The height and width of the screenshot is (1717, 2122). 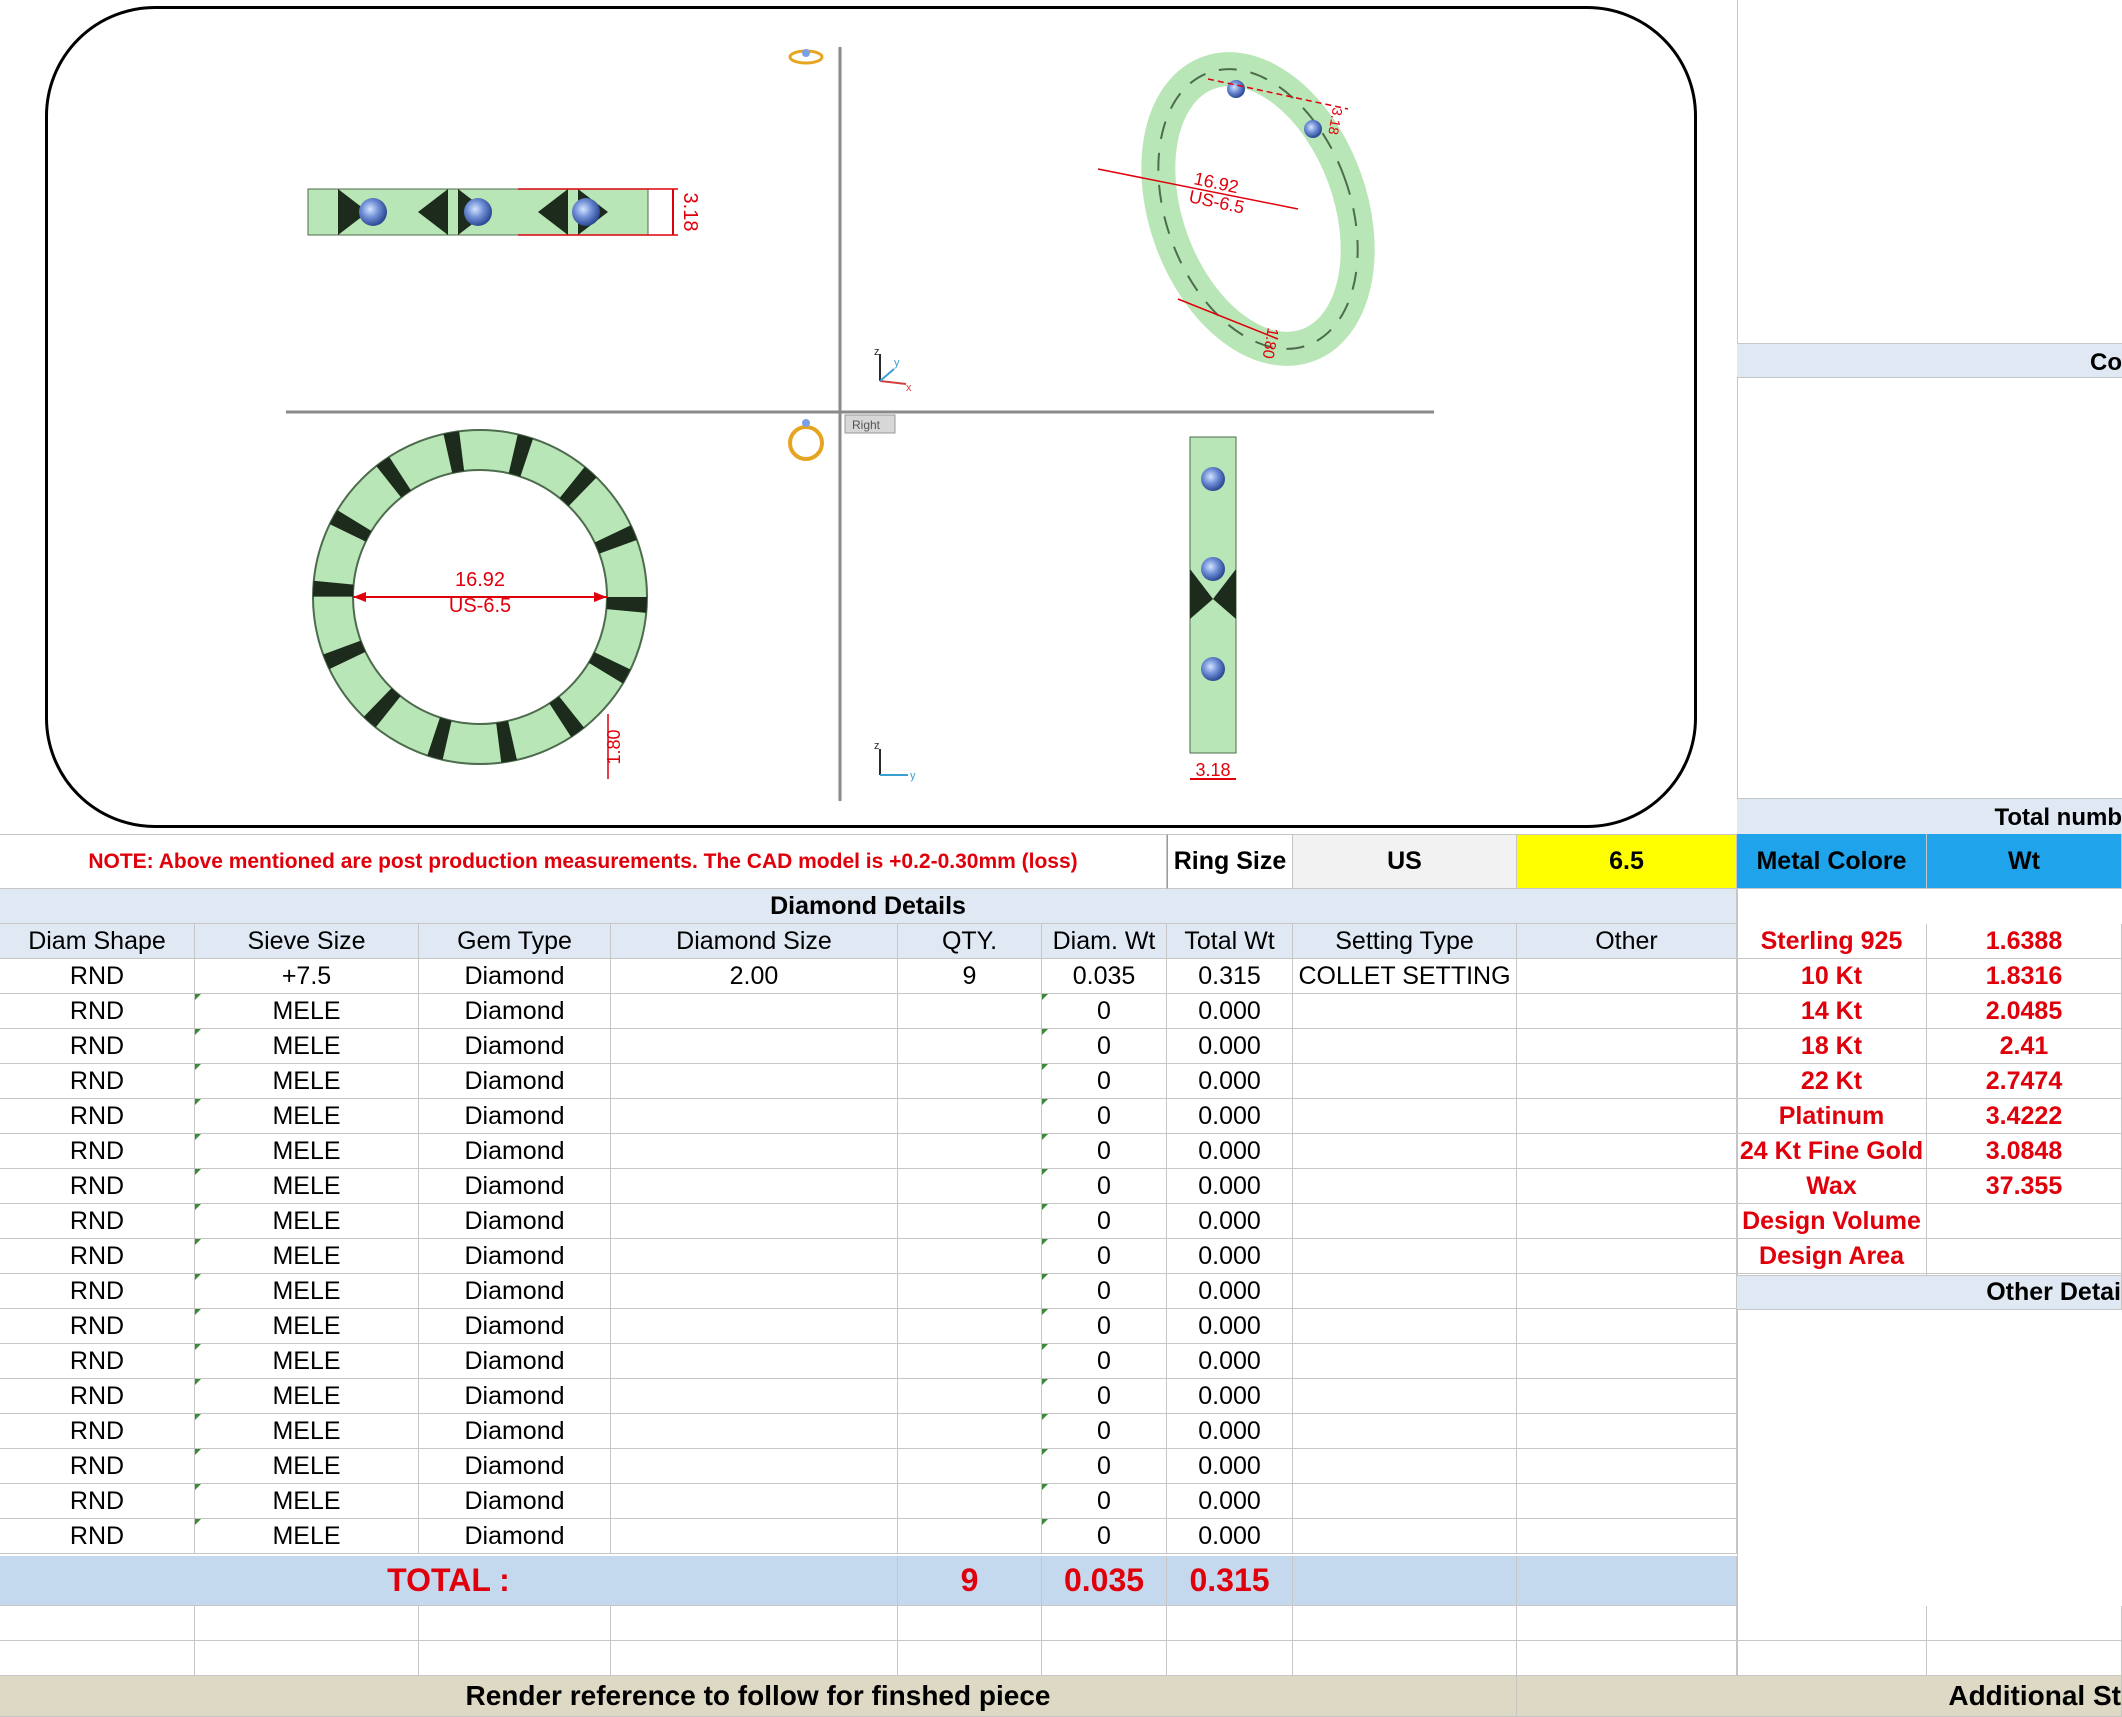 I want to click on cell-setting-type: COLLET SETTING, so click(x=1405, y=976).